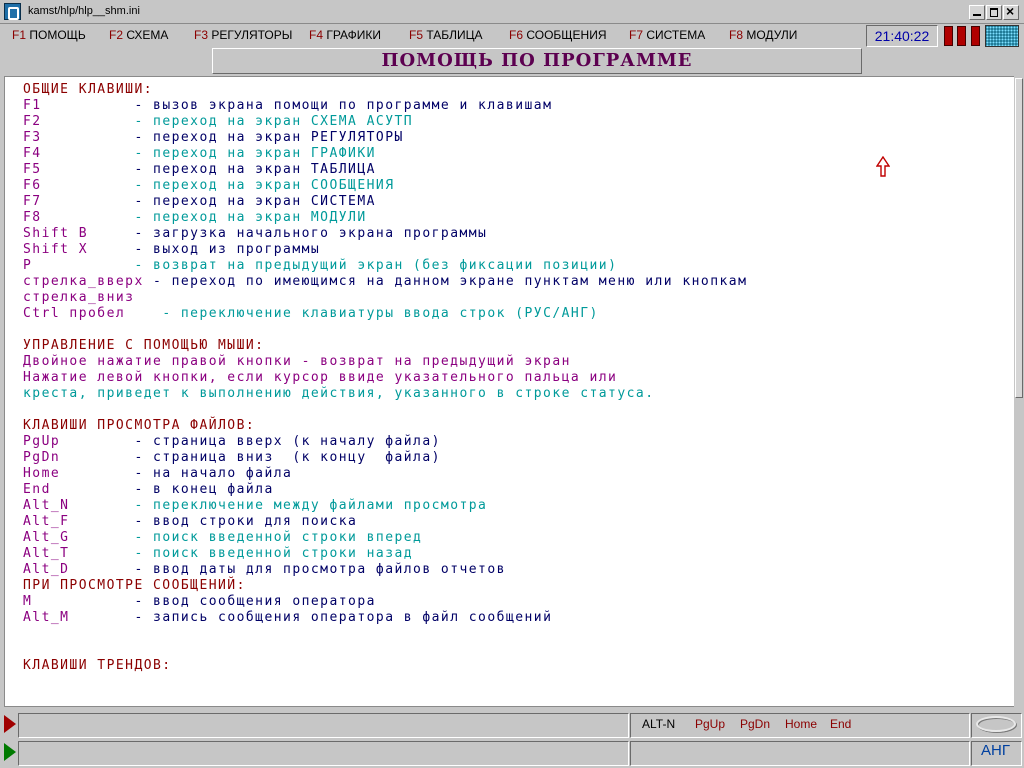 The image size is (1024, 768). What do you see at coordinates (190, 521) in the screenshot?
I see `help-row: Alt_F - ввод строки для поиска` at bounding box center [190, 521].